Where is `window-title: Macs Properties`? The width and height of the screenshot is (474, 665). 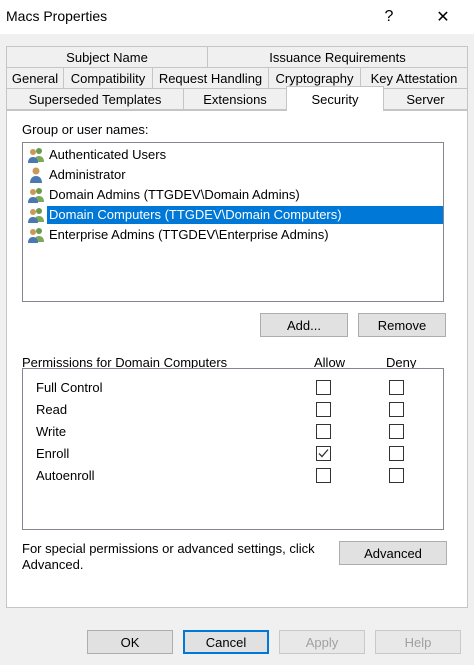
window-title: Macs Properties is located at coordinates (57, 16).